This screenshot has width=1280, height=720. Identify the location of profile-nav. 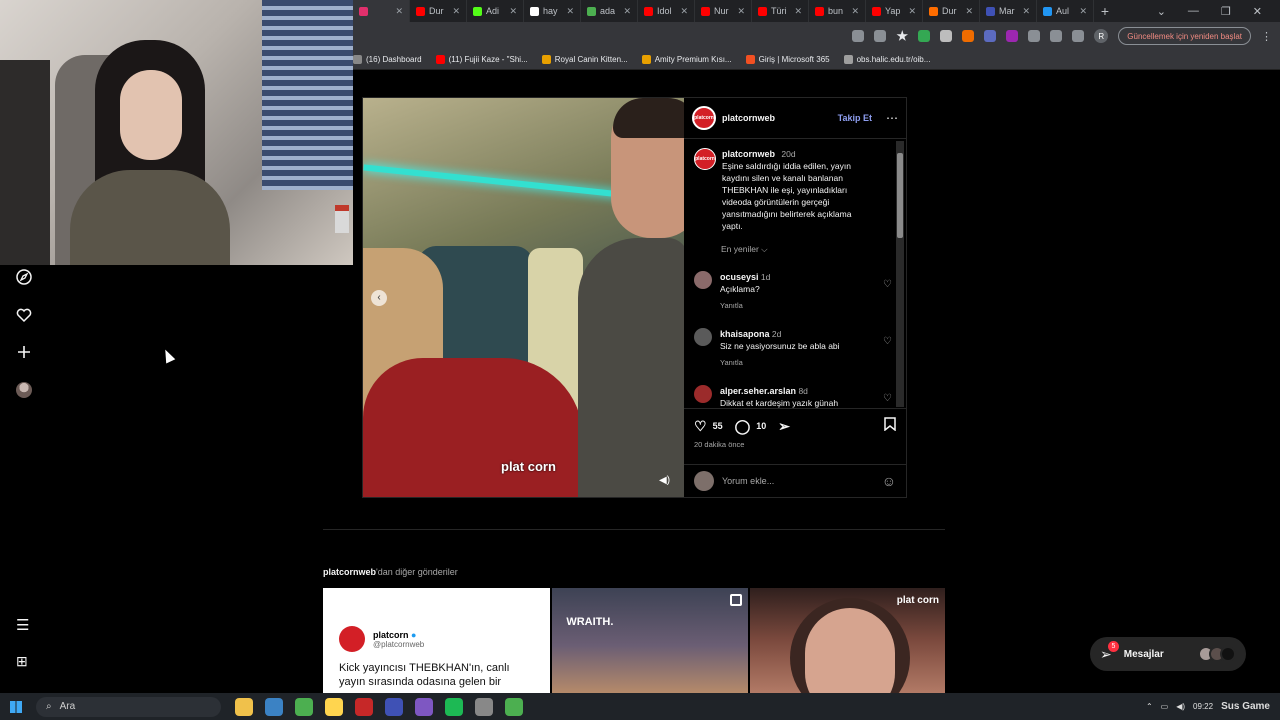
(24, 390).